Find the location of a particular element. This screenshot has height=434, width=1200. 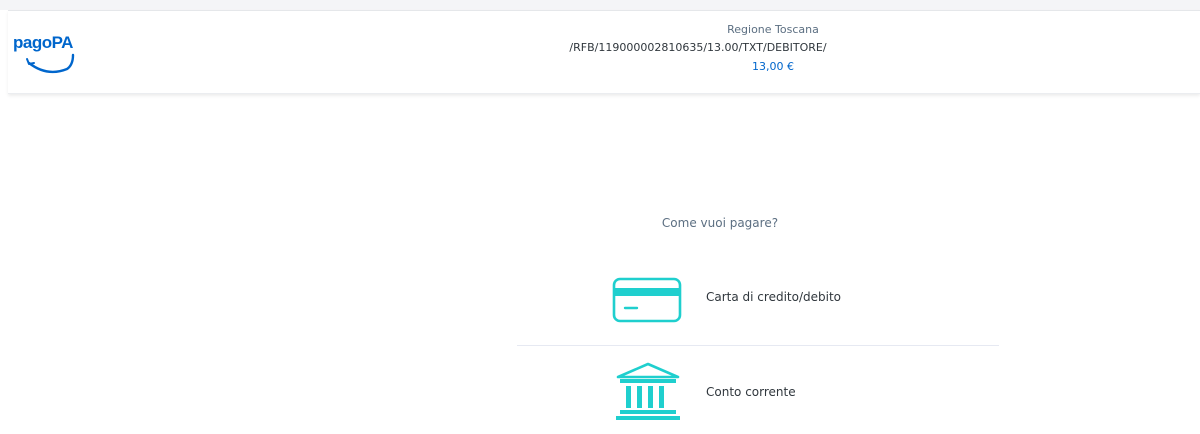

option-credit-card: Carta di credito/debito is located at coordinates (758, 308).